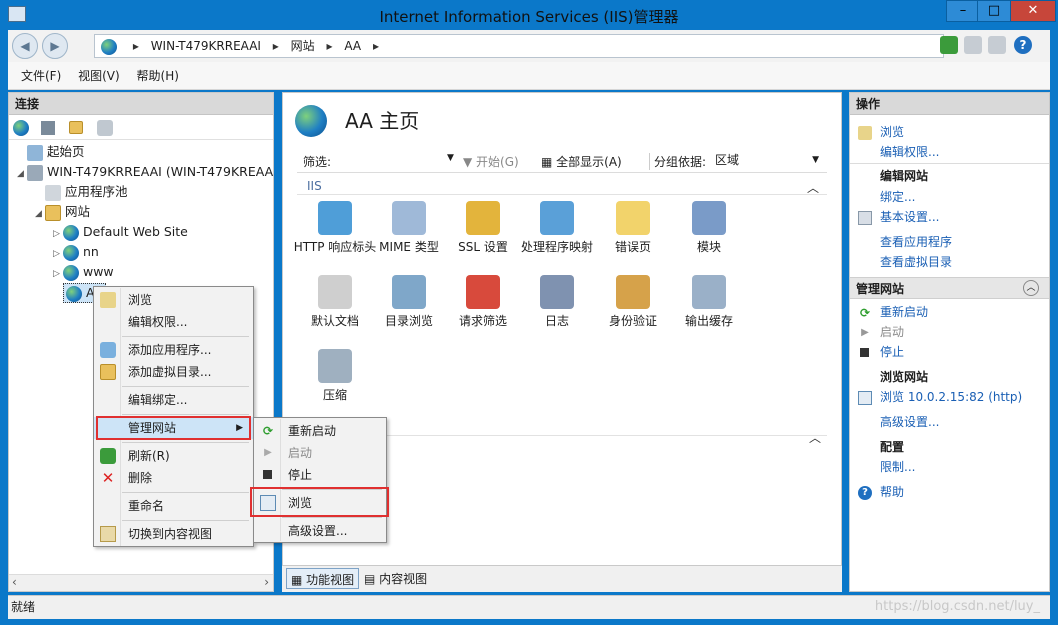  What do you see at coordinates (557, 292) in the screenshot?
I see `logging-icon` at bounding box center [557, 292].